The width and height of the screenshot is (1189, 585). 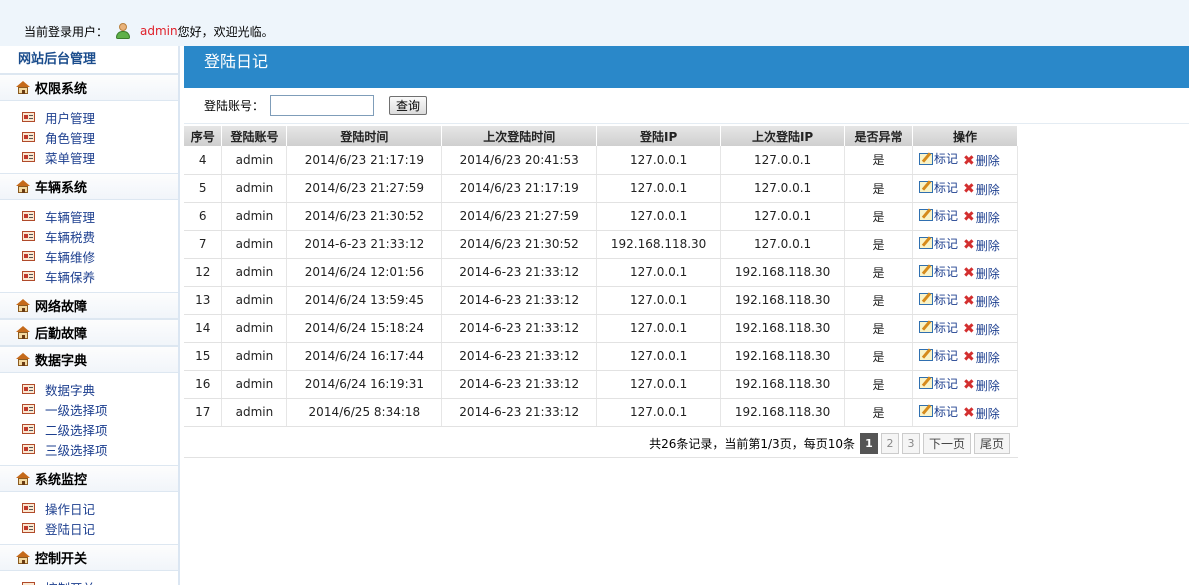 I want to click on sidebar-item-label: 登陆日记, so click(x=70, y=529).